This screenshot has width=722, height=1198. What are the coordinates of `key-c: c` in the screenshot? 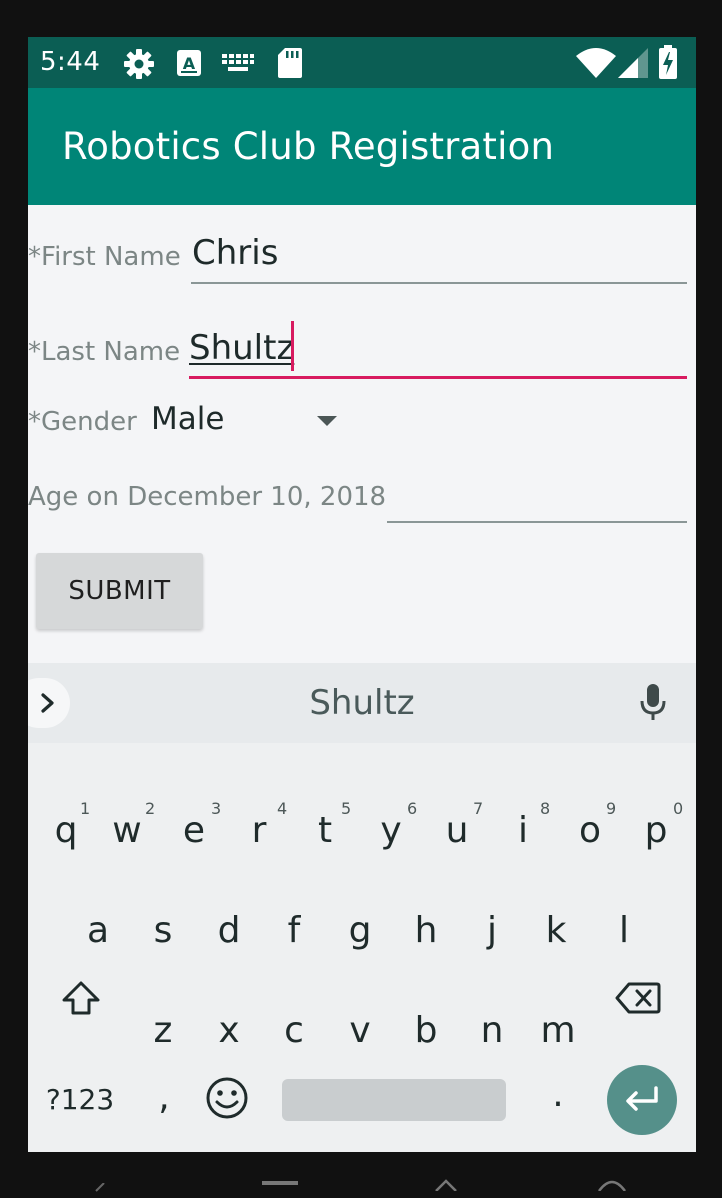 It's located at (294, 1031).